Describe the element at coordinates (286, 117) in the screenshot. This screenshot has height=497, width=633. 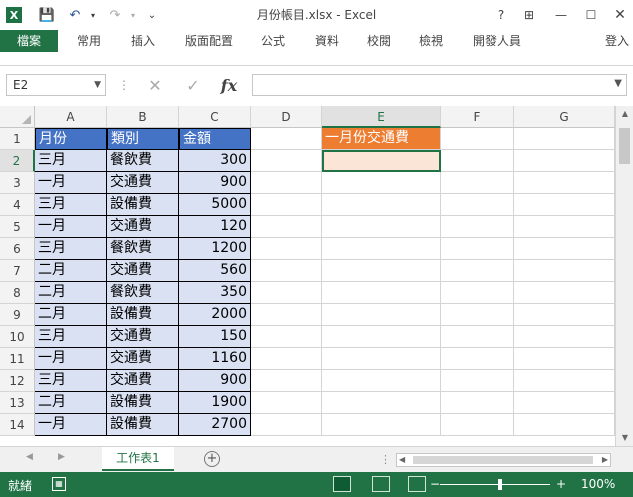
I see `column-header-d: D` at that location.